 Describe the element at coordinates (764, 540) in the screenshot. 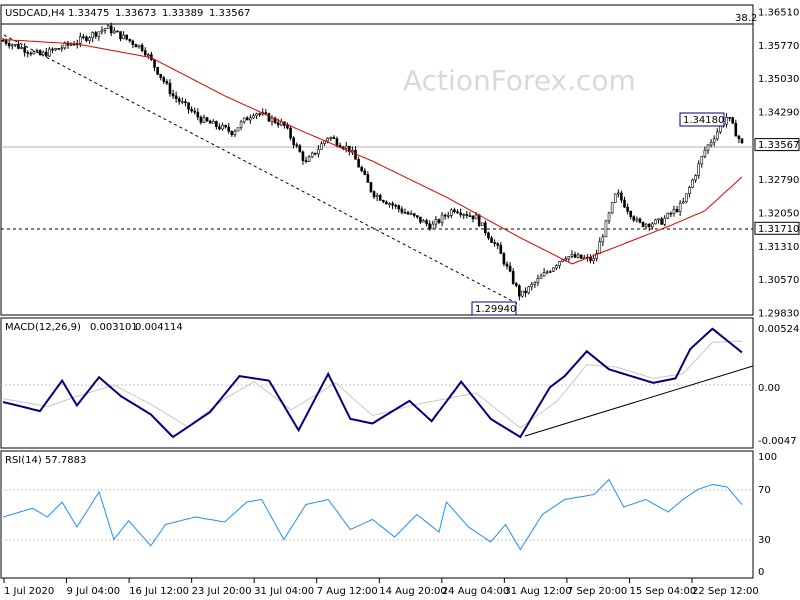

I see `rsi-tick-label: 30` at that location.